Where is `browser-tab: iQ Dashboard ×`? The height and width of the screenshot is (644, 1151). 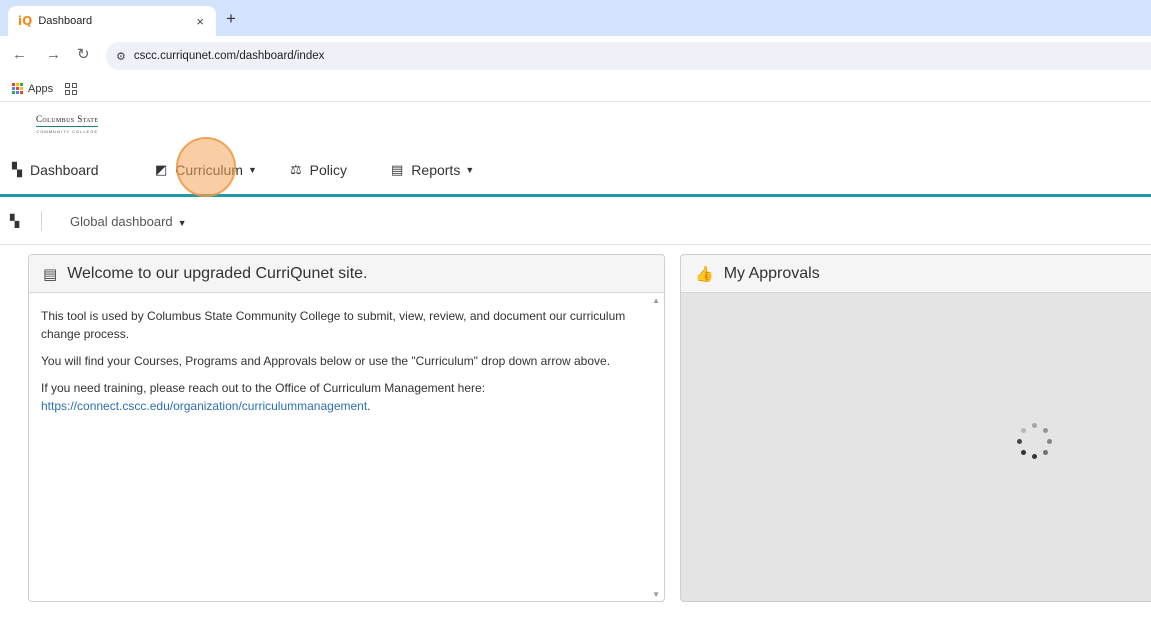
browser-tab: iQ Dashboard × is located at coordinates (112, 21).